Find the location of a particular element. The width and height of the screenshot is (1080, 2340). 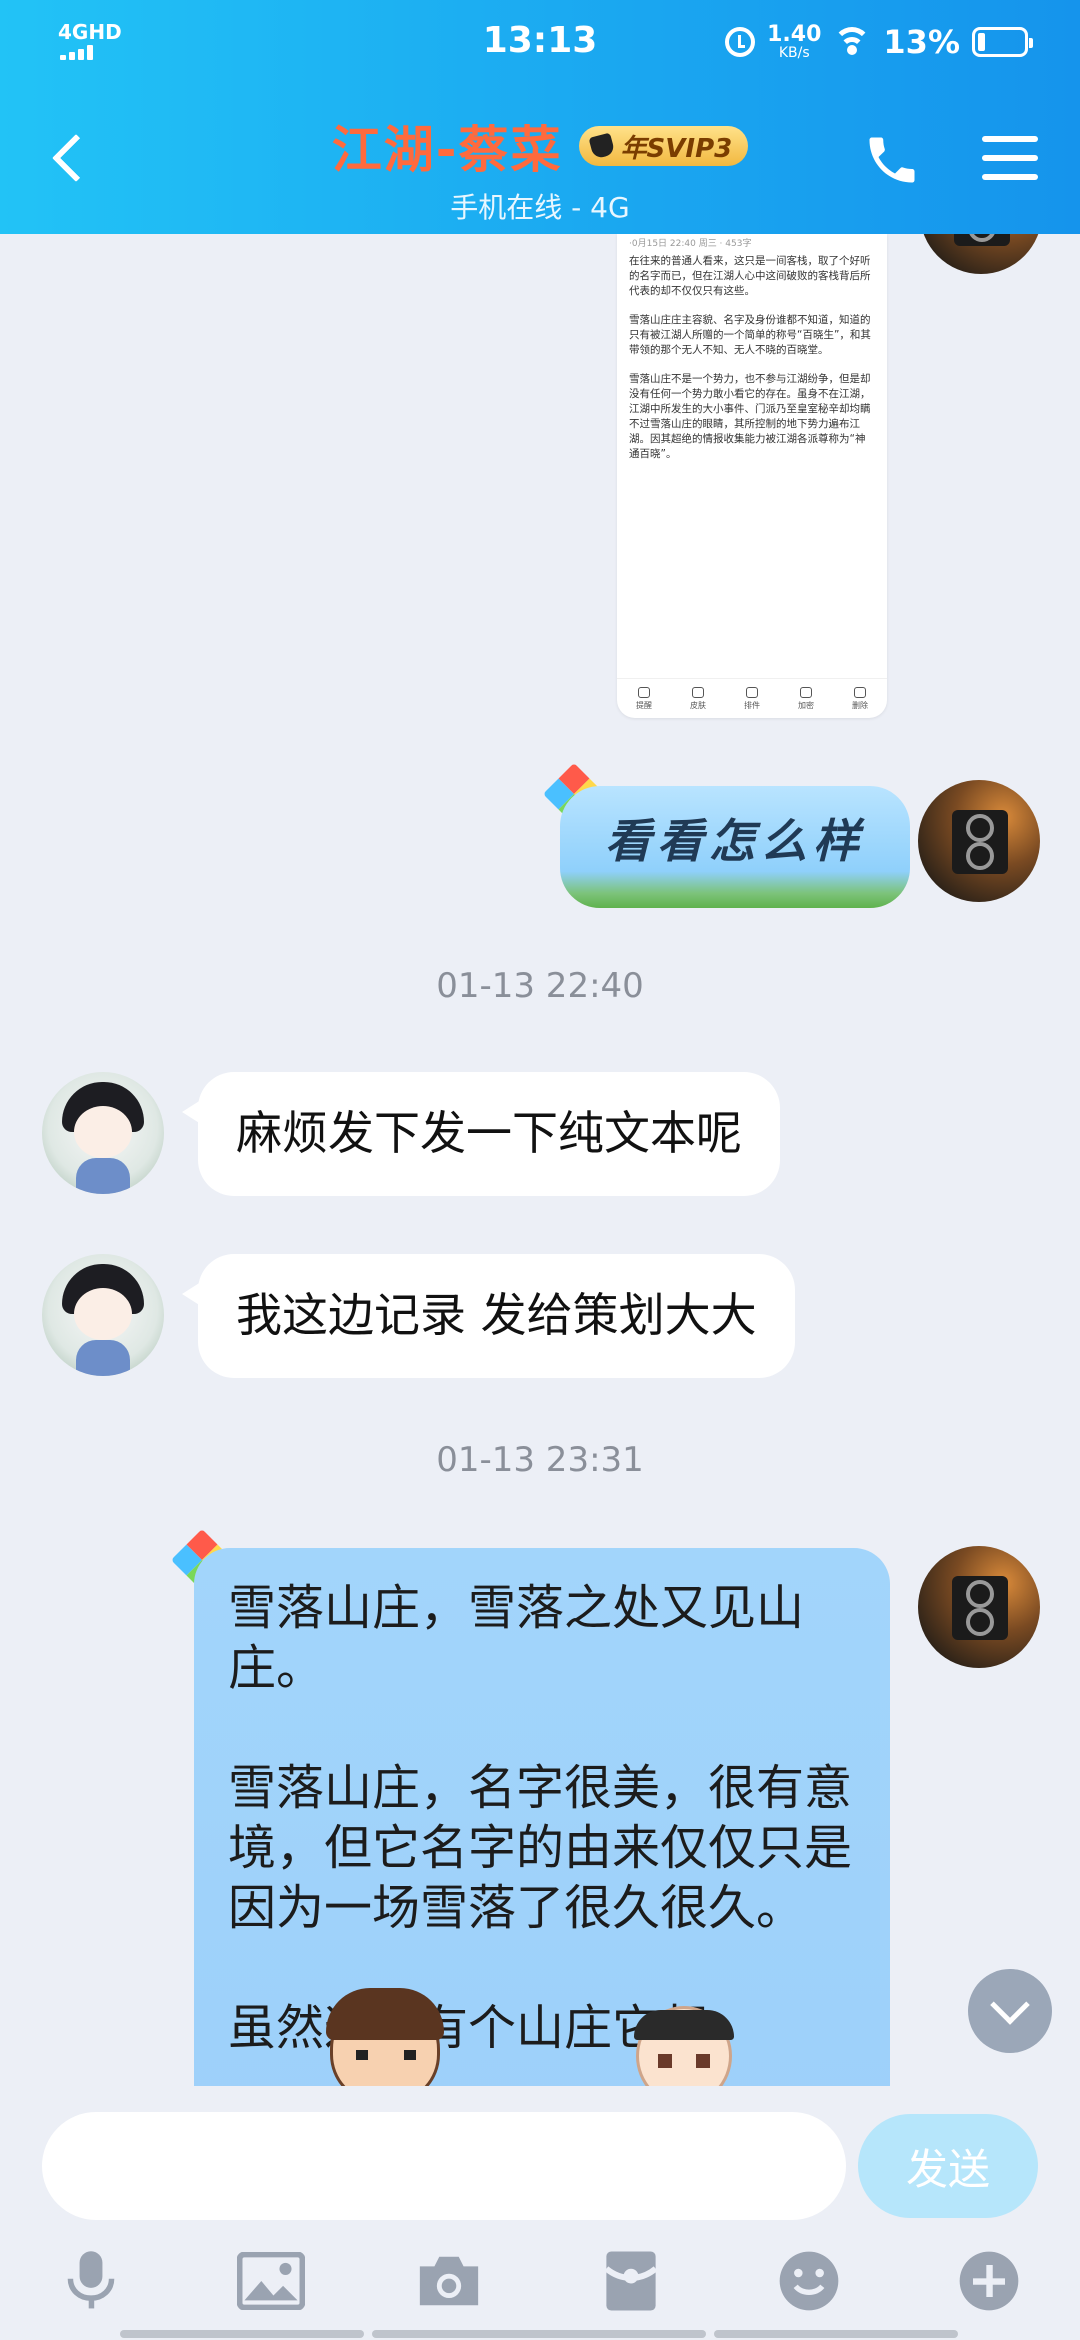

message-bubble-out: 看看怎么样 is located at coordinates (735, 847).